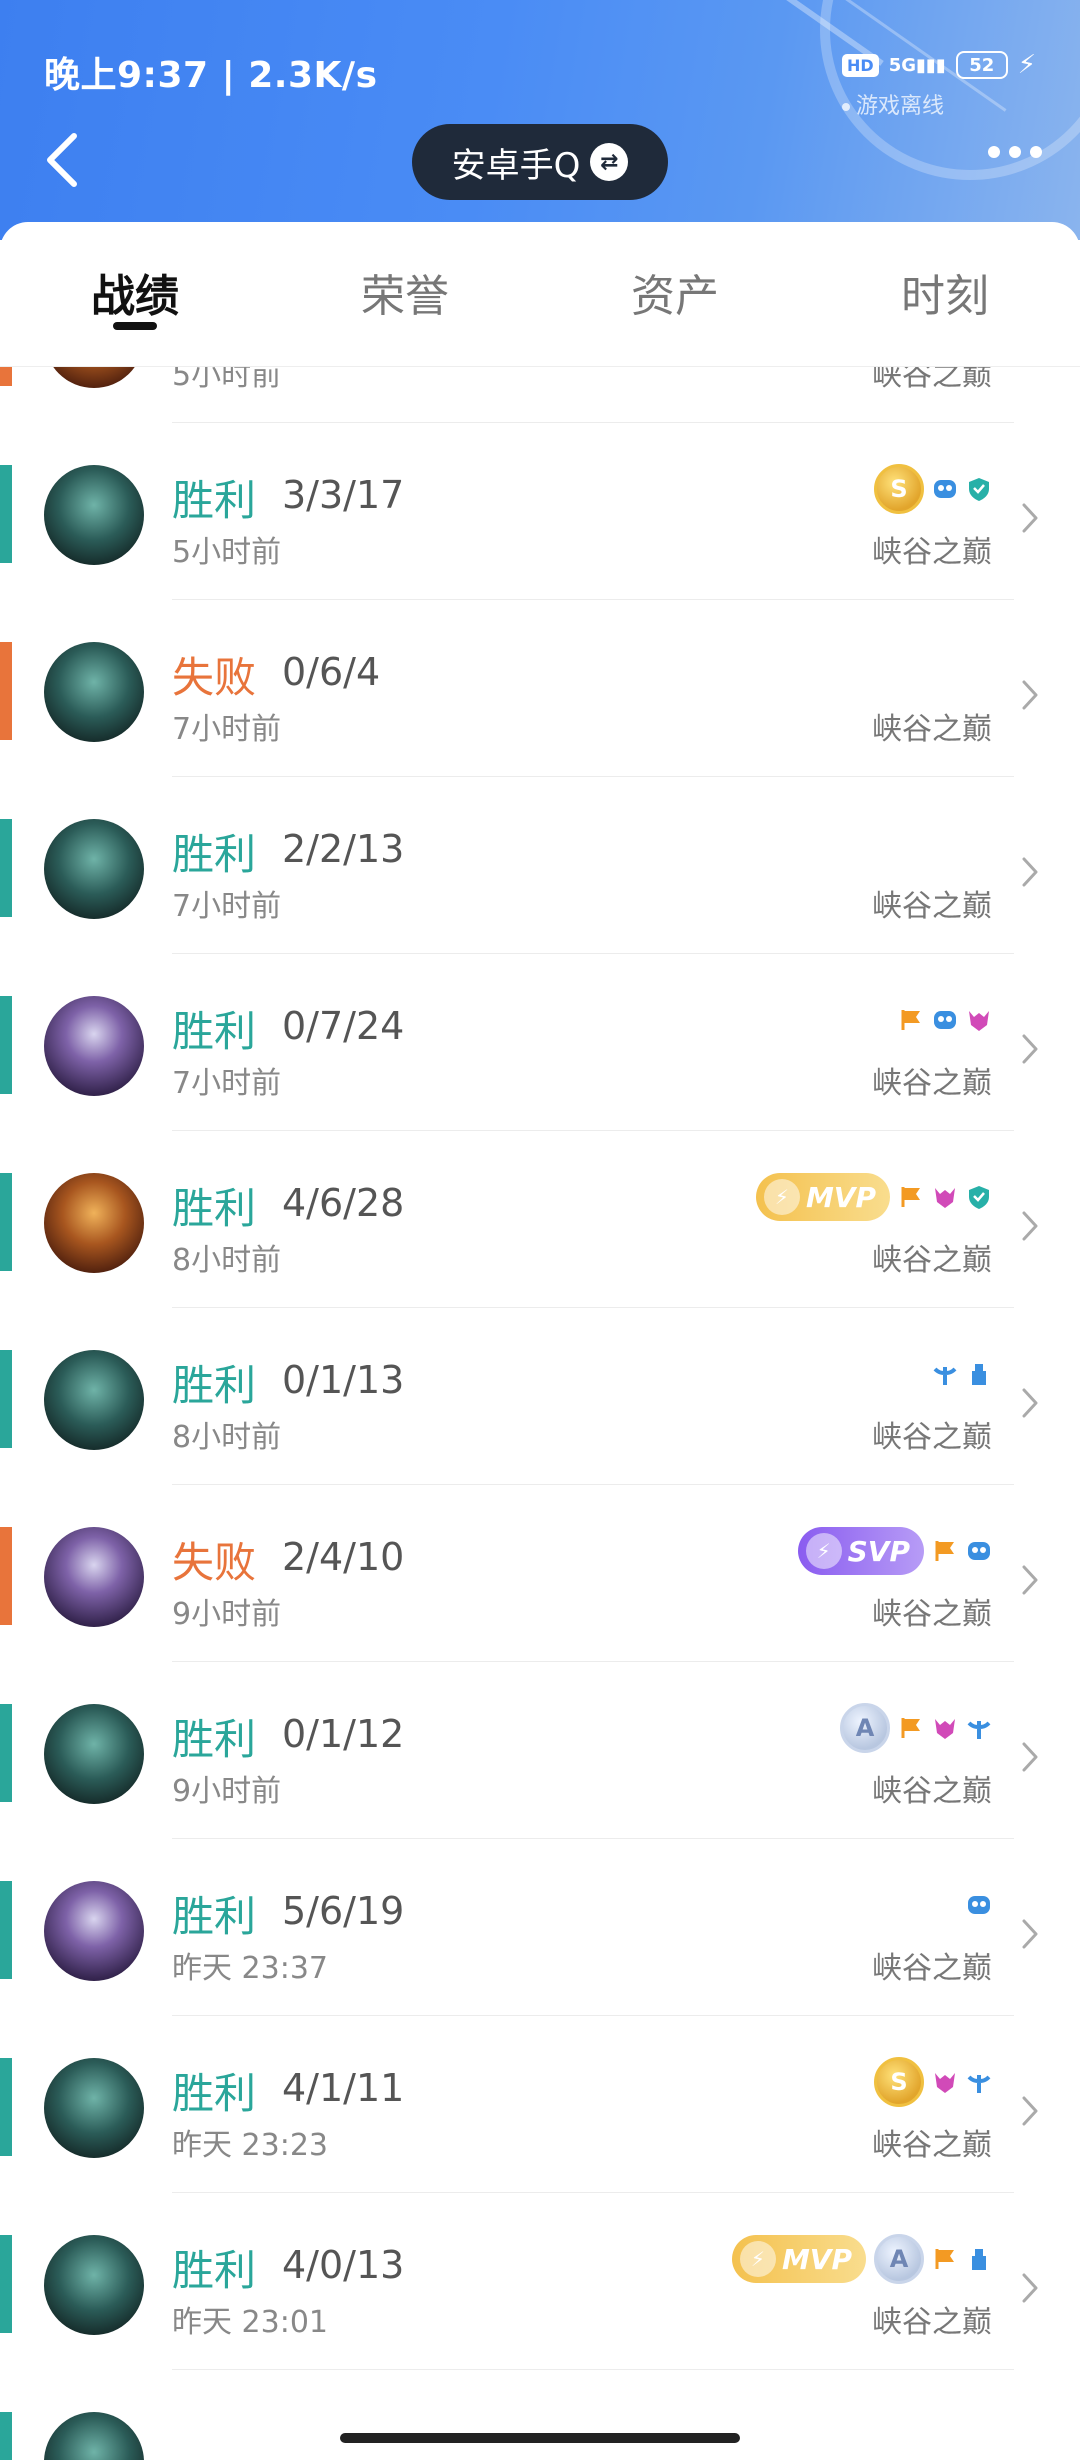  What do you see at coordinates (343, 1026) in the screenshot?
I see `match-kda: 0/7/24` at bounding box center [343, 1026].